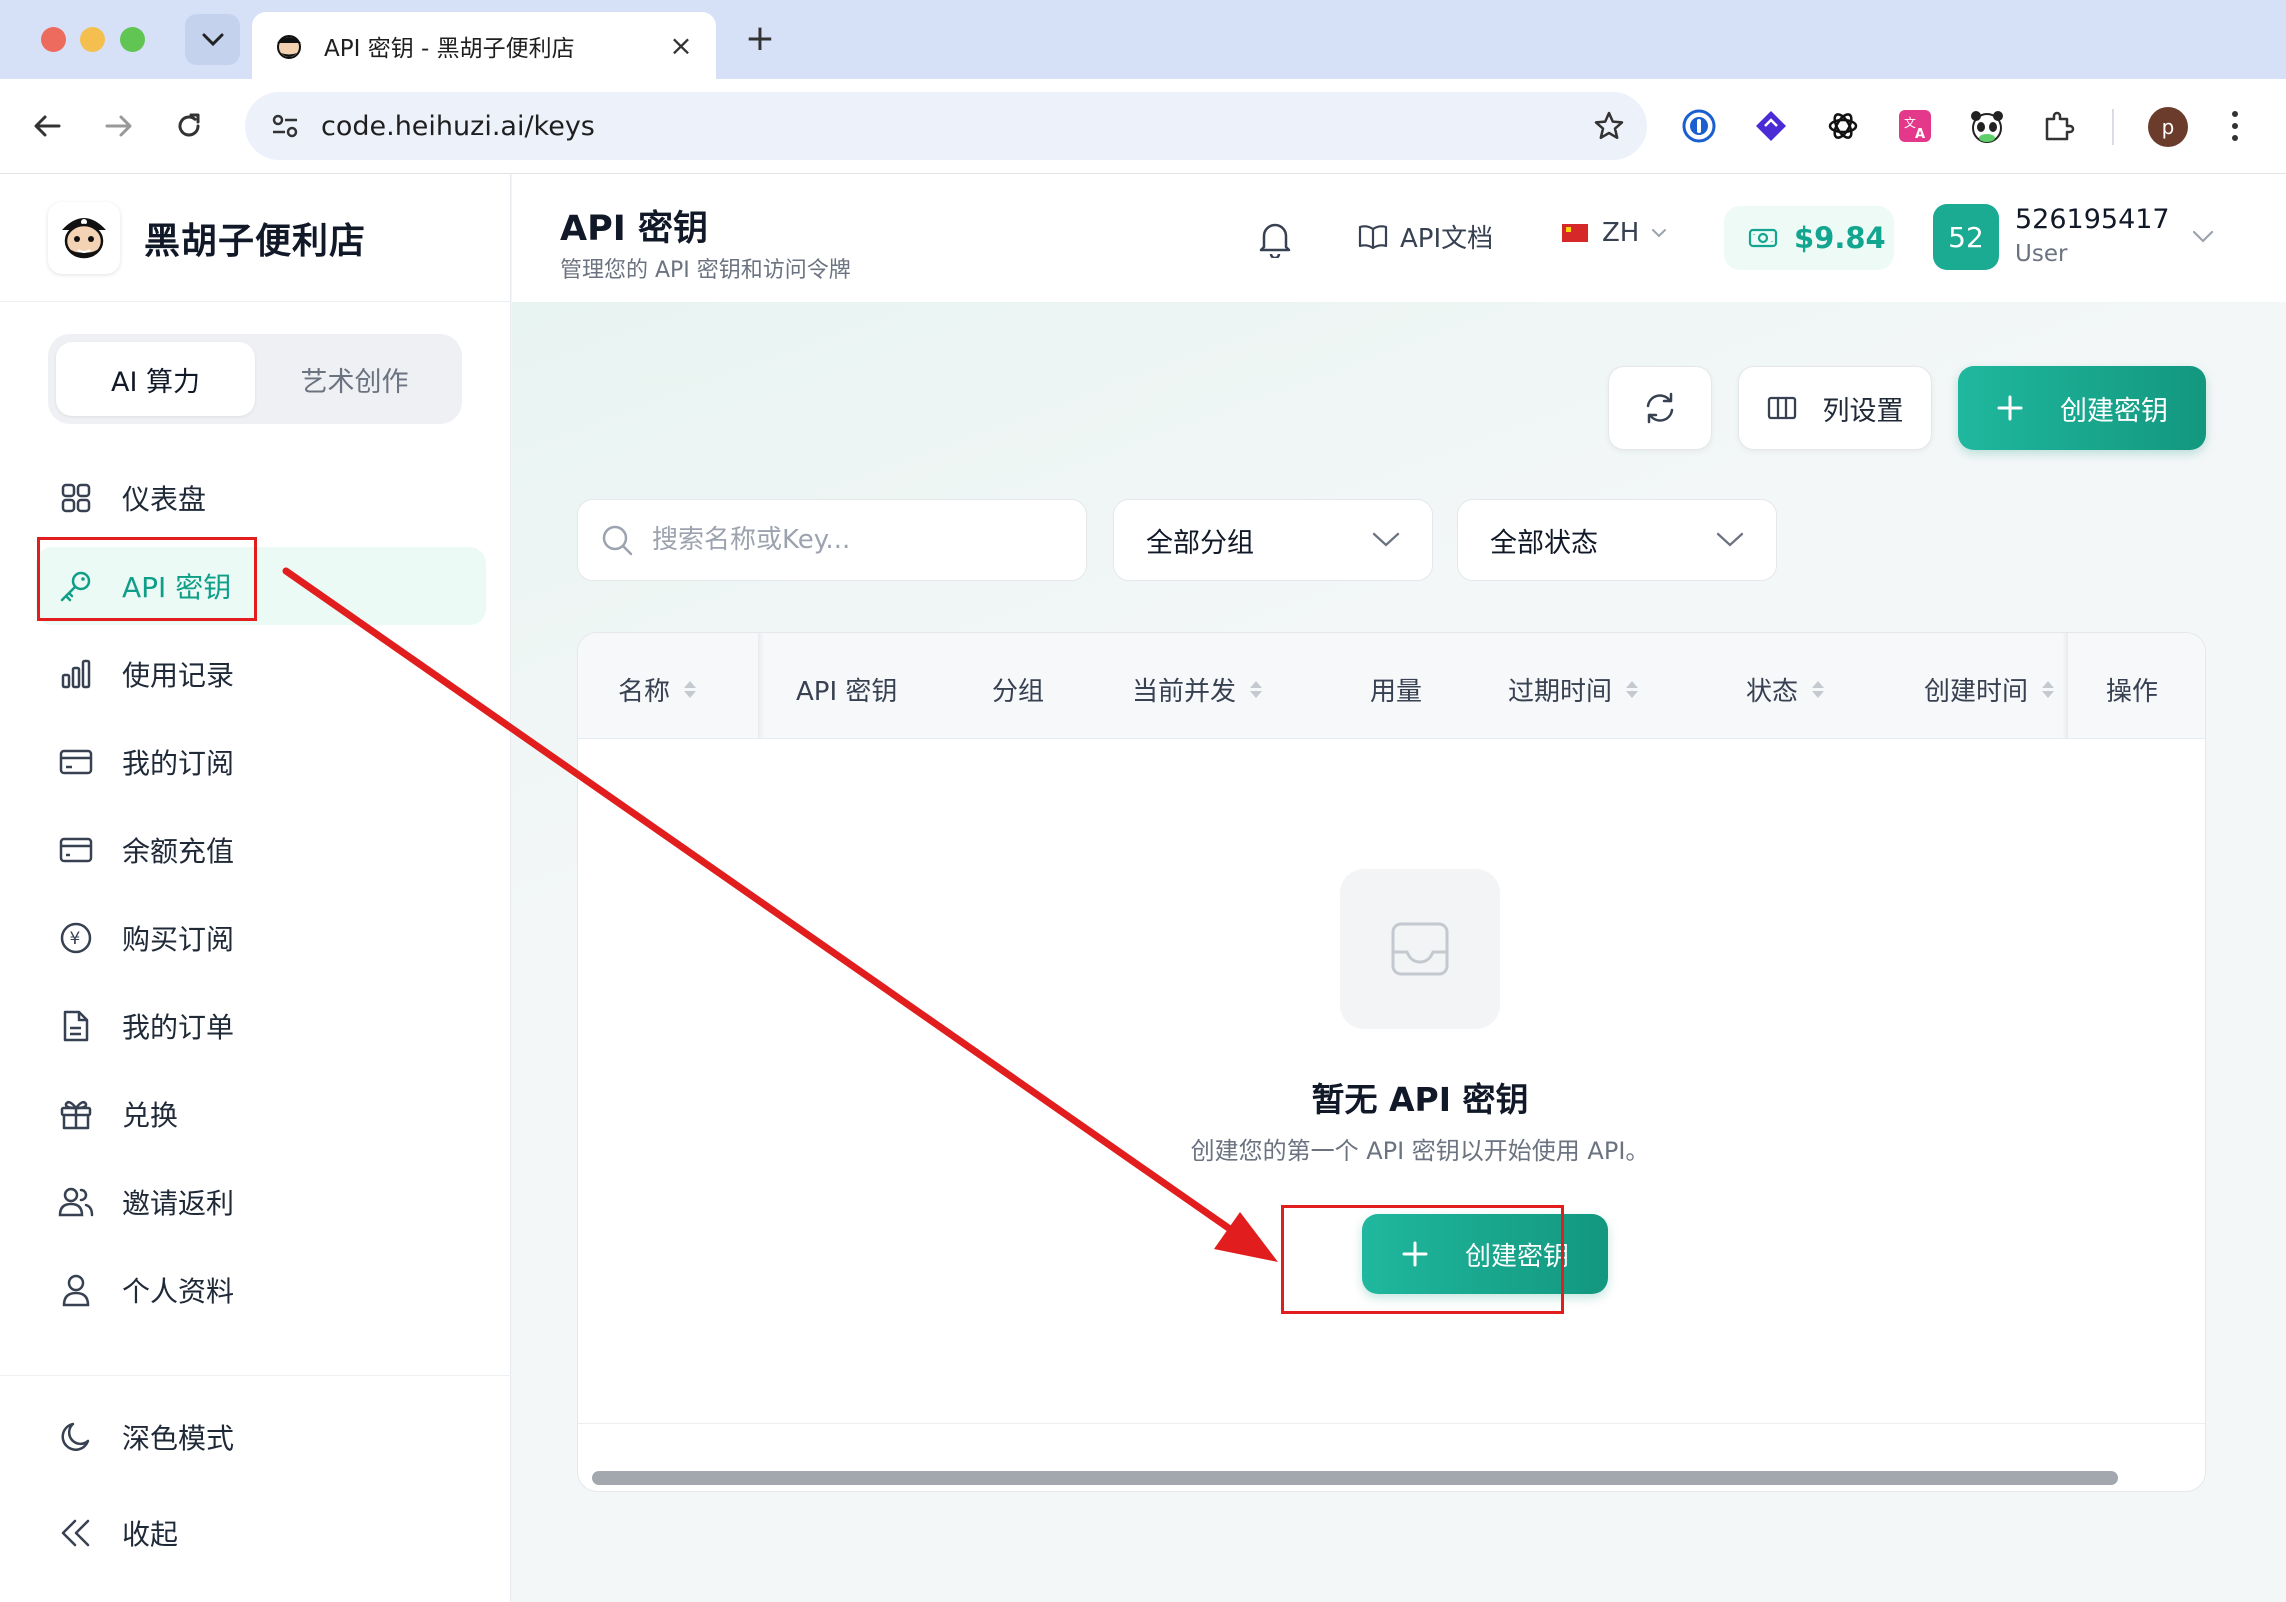 The width and height of the screenshot is (2286, 1602). What do you see at coordinates (1391, 1423) in the screenshot?
I see `table-divider` at bounding box center [1391, 1423].